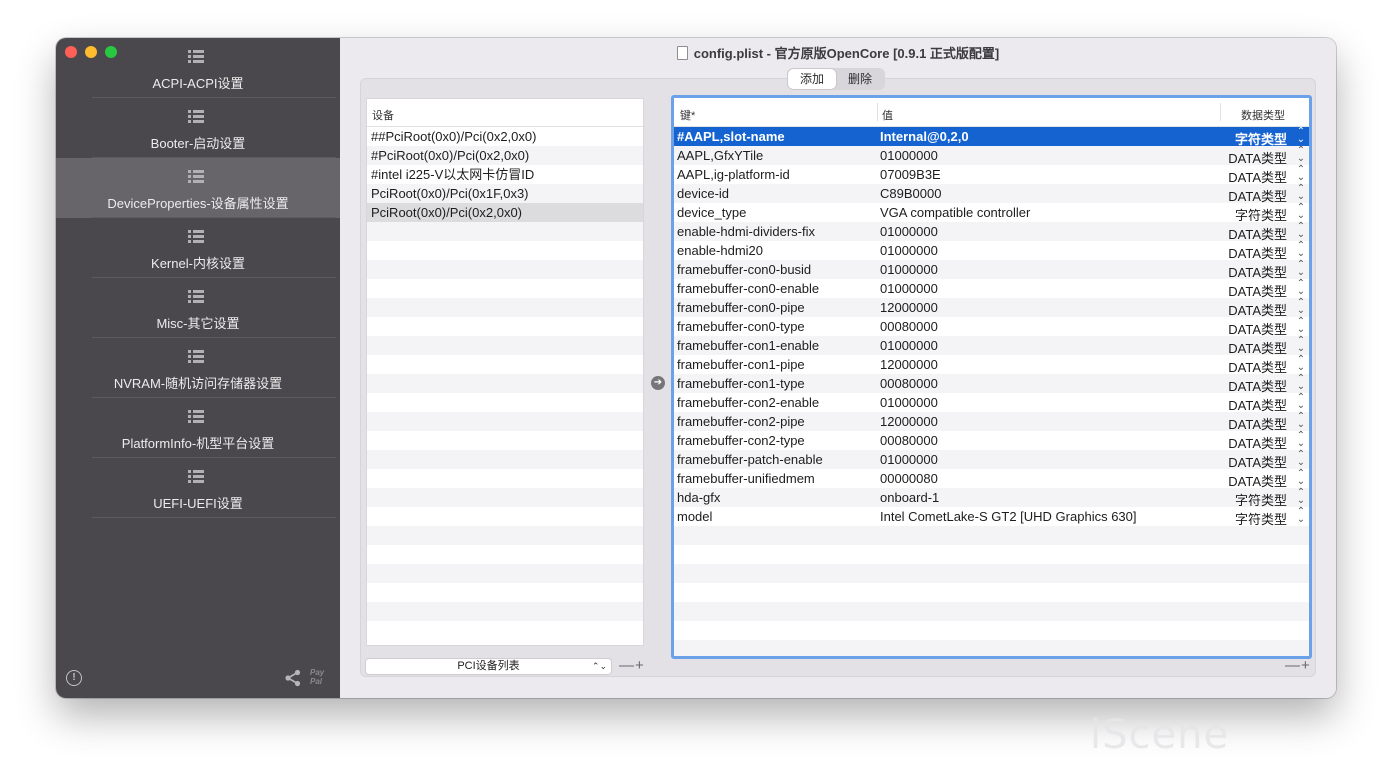  What do you see at coordinates (505, 155) in the screenshot?
I see `device-row: #PciRoot(0x0)/Pci(0x2,0x0)` at bounding box center [505, 155].